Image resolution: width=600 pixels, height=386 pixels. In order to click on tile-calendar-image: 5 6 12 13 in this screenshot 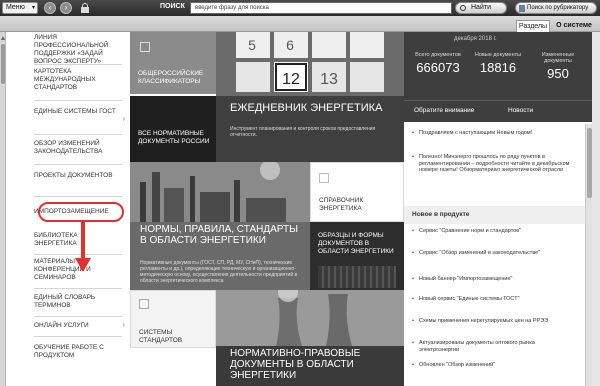, I will do `click(310, 64)`.